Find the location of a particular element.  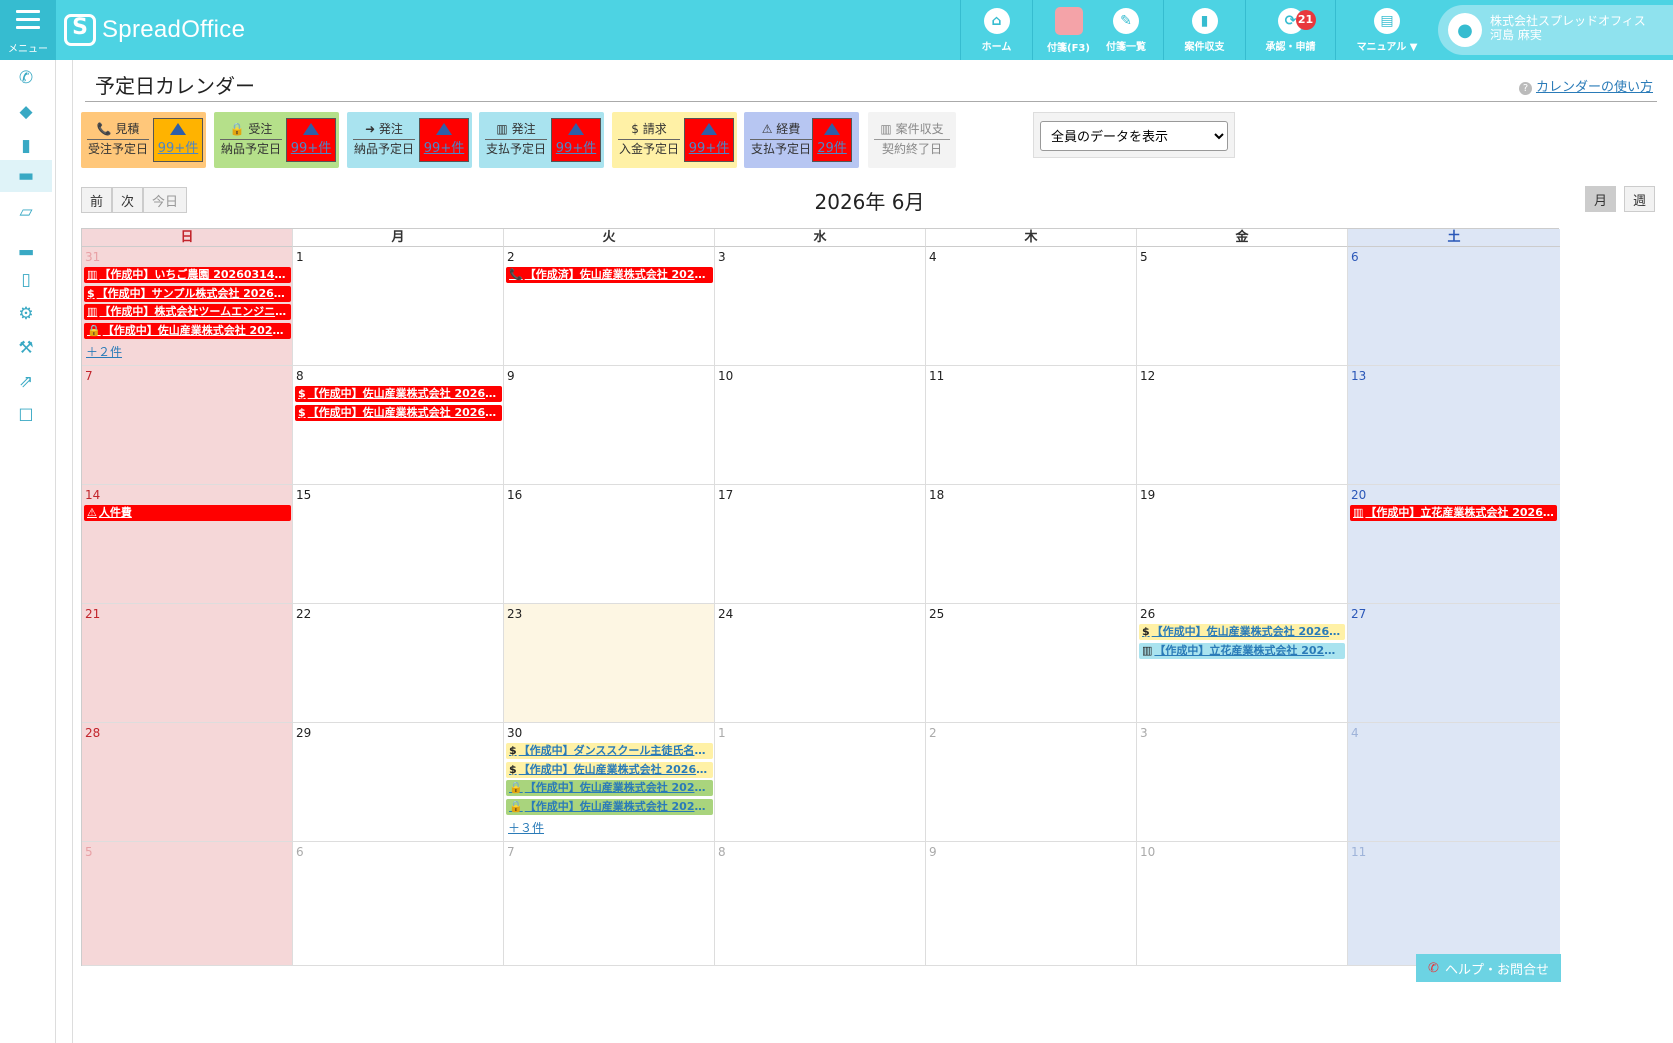

calendar-day-cell: 16 is located at coordinates (609, 544).